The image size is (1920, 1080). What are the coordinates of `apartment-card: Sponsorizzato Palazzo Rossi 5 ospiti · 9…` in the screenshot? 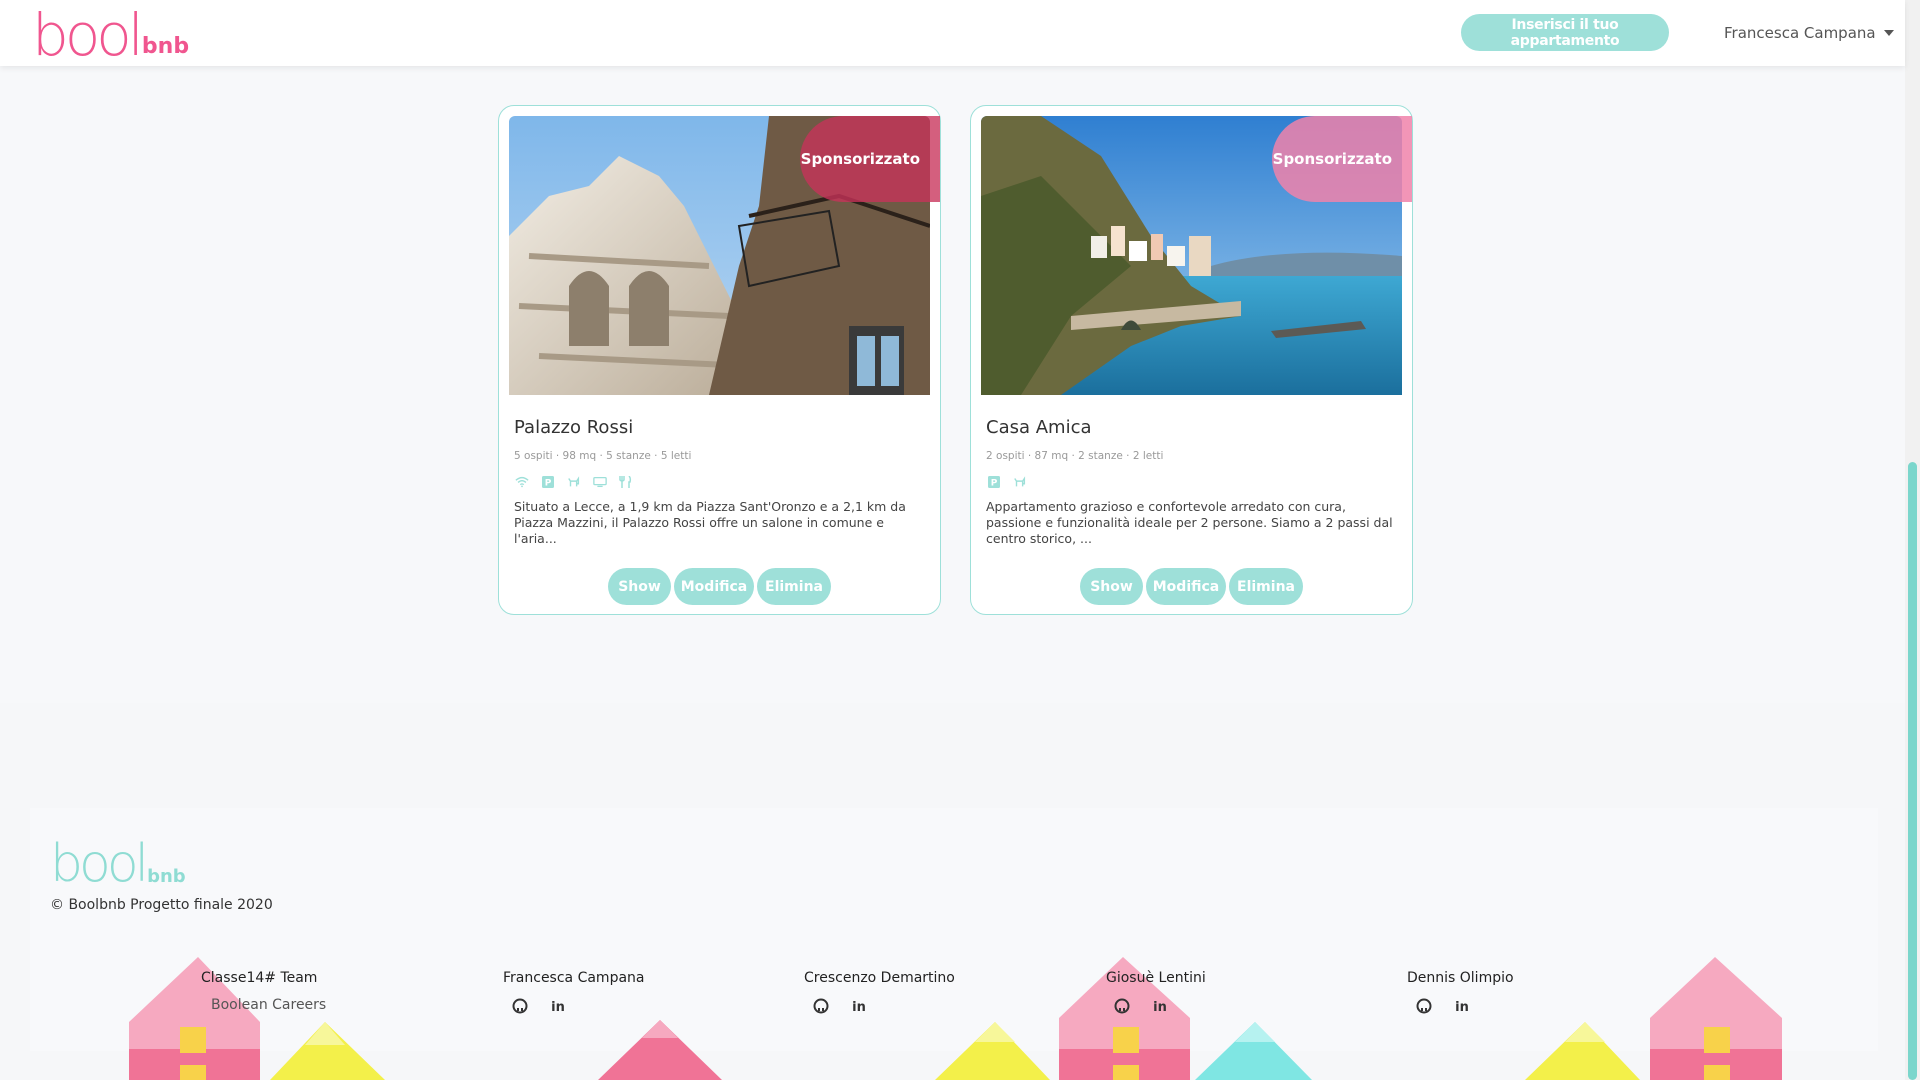 It's located at (719, 360).